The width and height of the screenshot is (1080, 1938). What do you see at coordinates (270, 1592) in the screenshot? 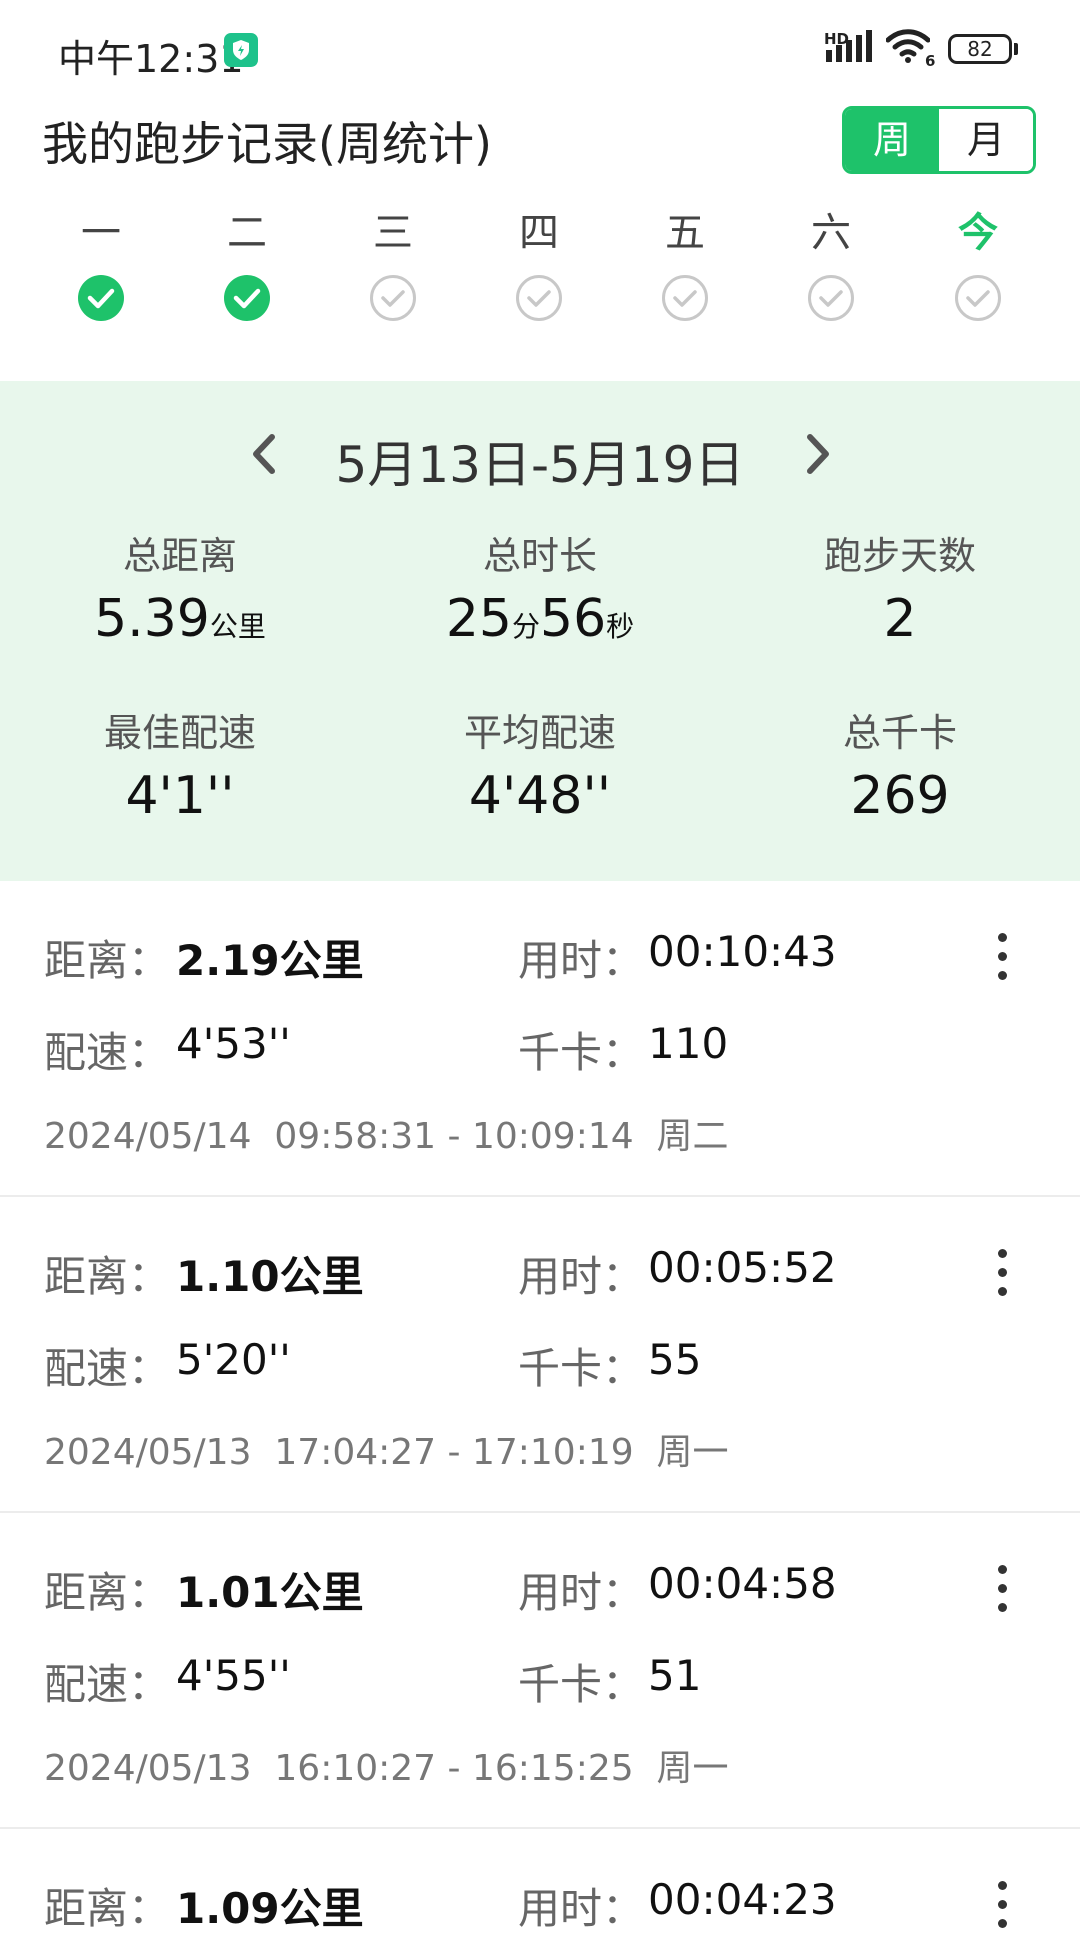
I see `distance-value: 1.01公里` at bounding box center [270, 1592].